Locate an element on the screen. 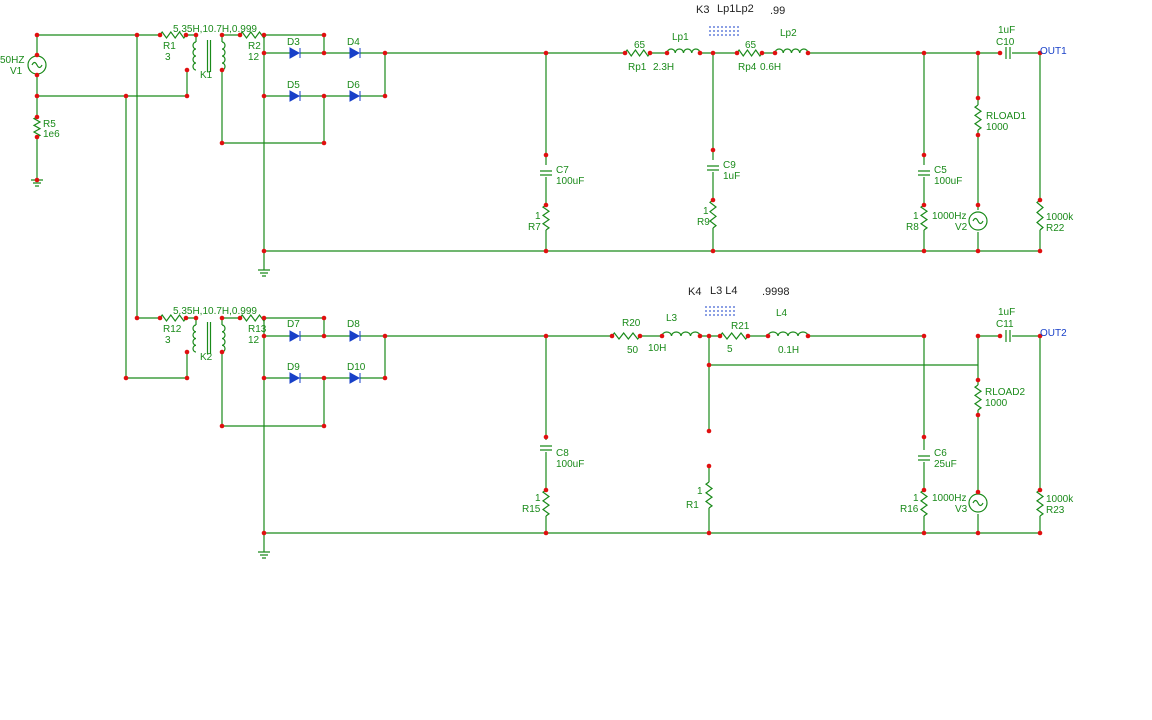 The image size is (1152, 720). r2-value-label: 12 is located at coordinates (254, 57).